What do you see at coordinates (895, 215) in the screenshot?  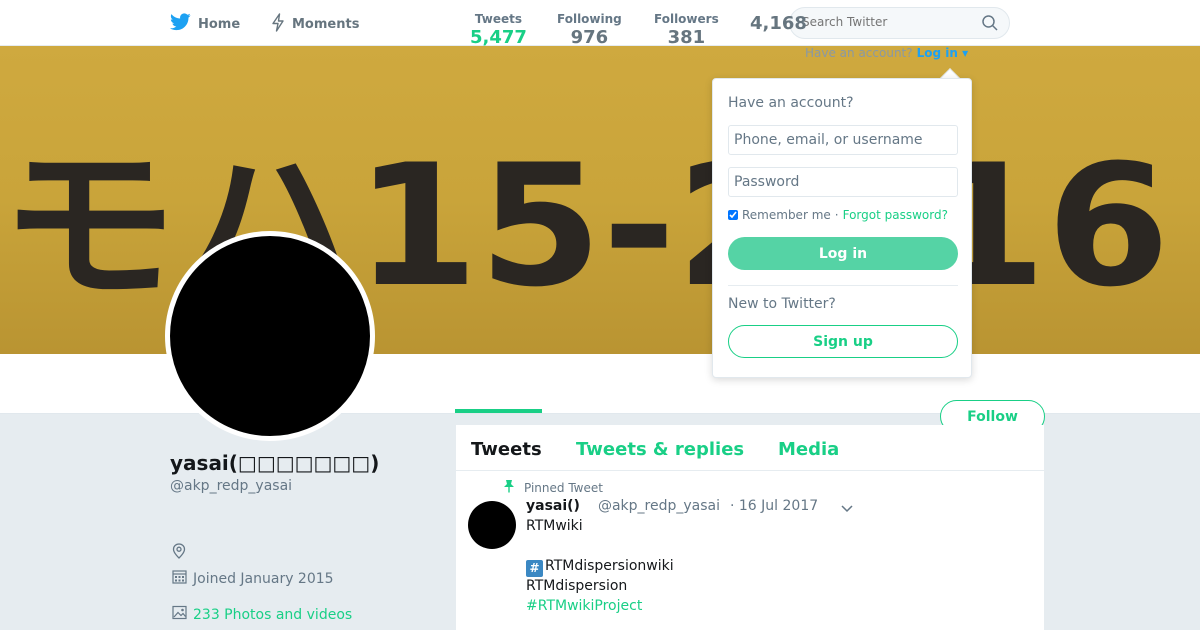 I see `forgot-password-link: Forgot password?` at bounding box center [895, 215].